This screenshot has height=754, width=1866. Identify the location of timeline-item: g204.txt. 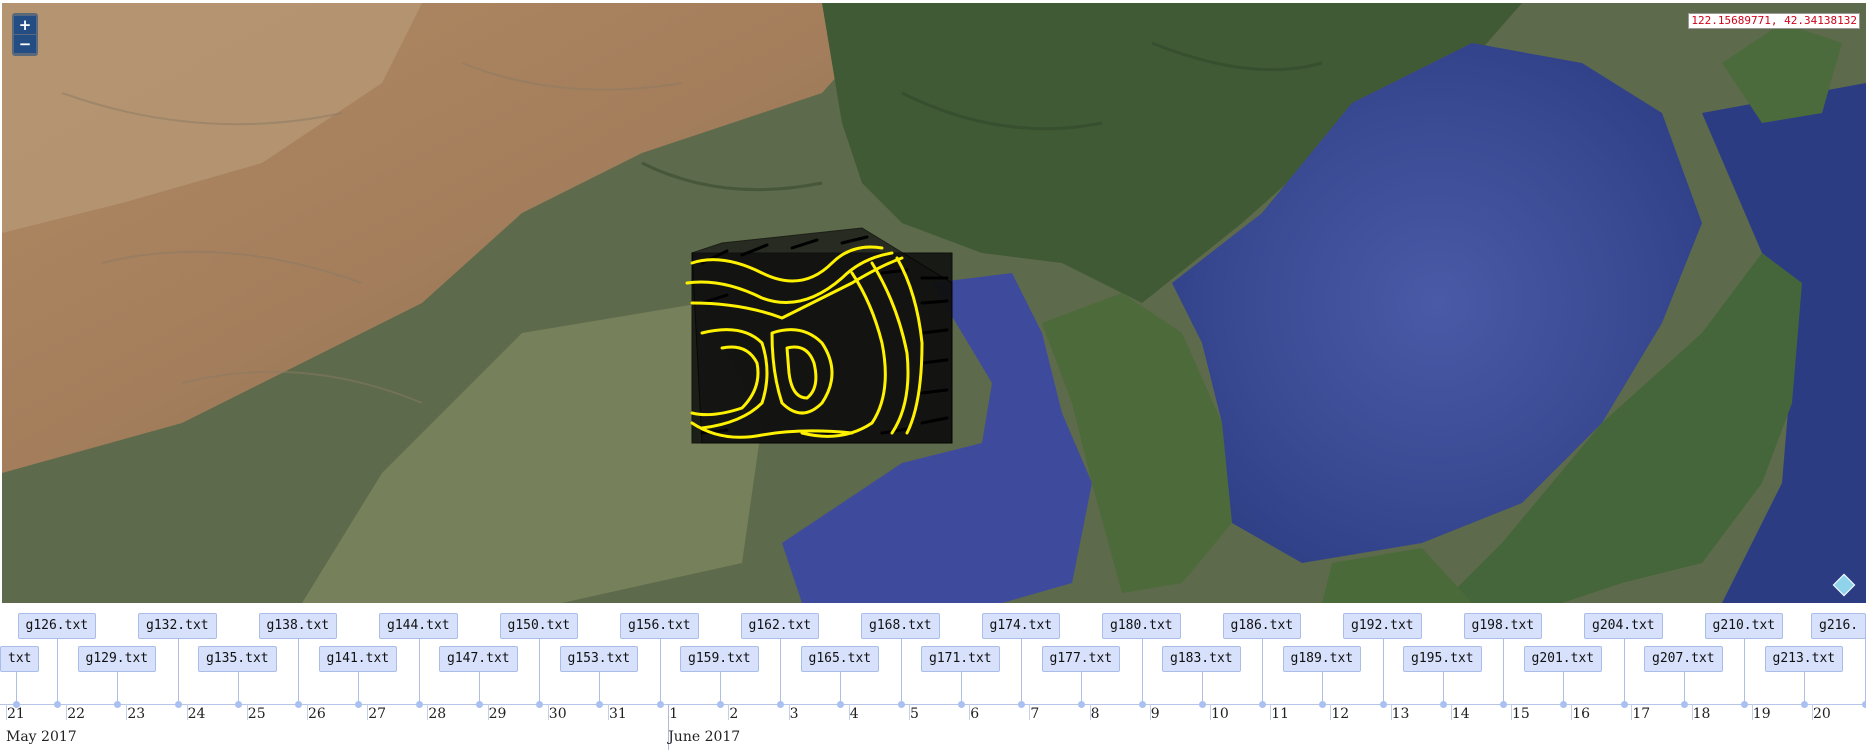
(1623, 626).